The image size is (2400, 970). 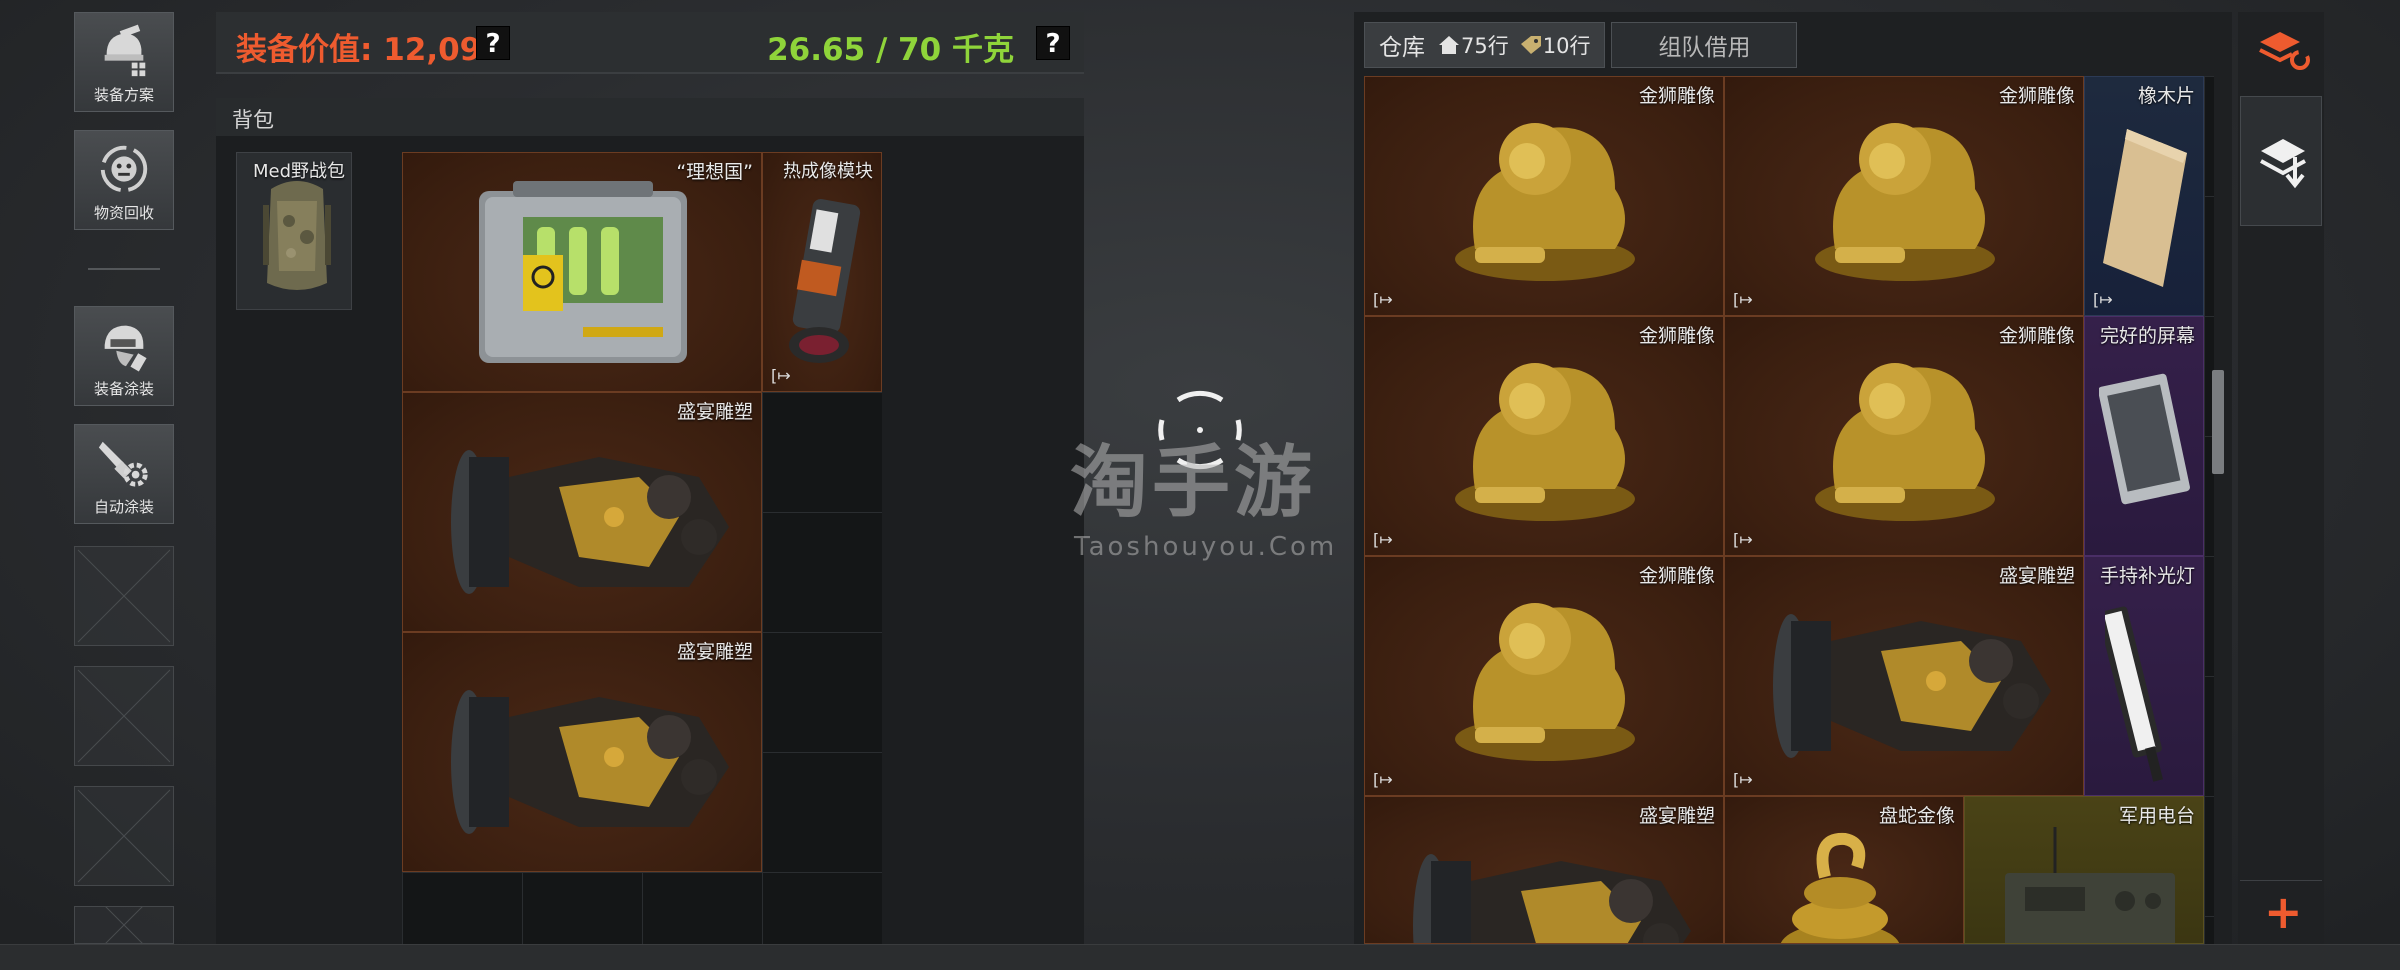 I want to click on loadout-plan-button: 装备方案, so click(x=124, y=62).